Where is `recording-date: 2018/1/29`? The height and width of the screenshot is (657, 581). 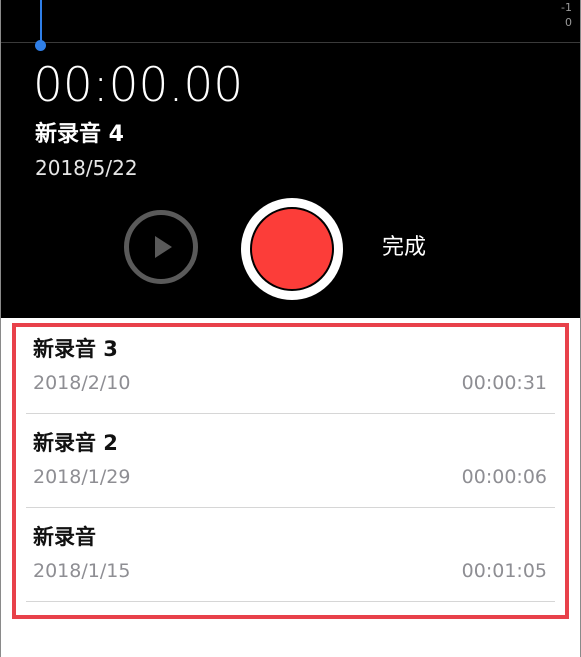
recording-date: 2018/1/29 is located at coordinates (82, 477).